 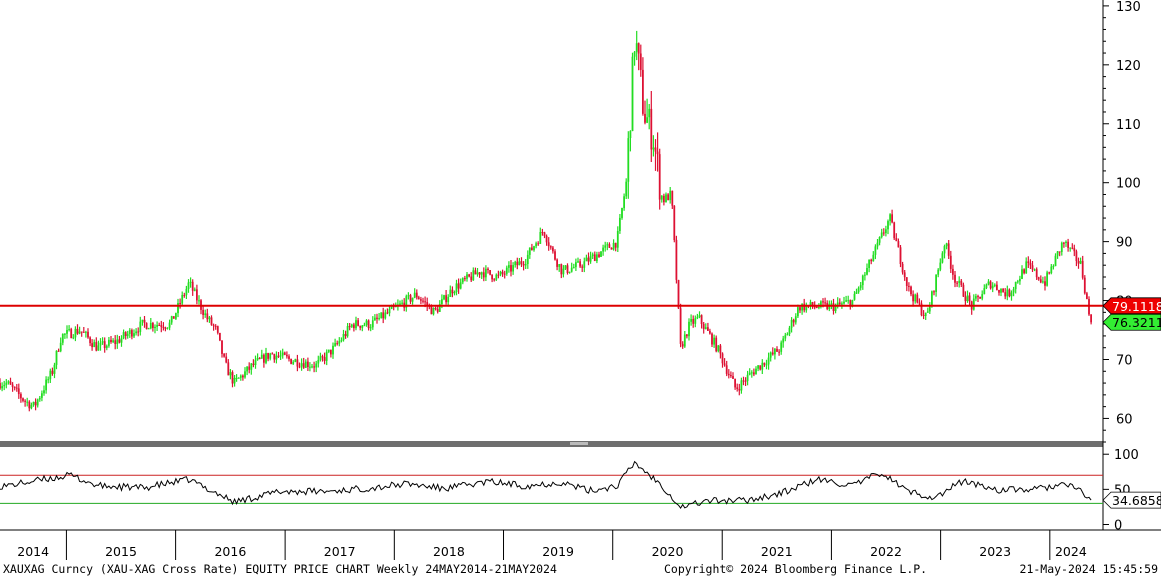 I want to click on last-price-label: 76.3211, so click(x=1136, y=322).